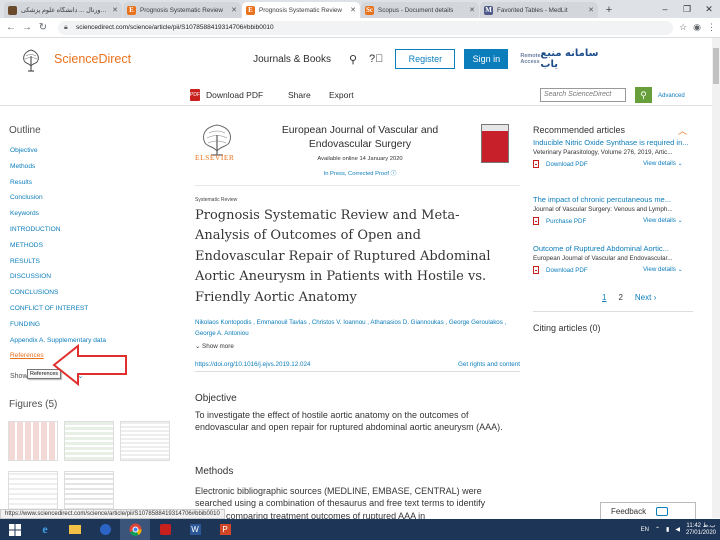 The height and width of the screenshot is (540, 720). What do you see at coordinates (25, 130) in the screenshot?
I see `outline-title: Outline` at bounding box center [25, 130].